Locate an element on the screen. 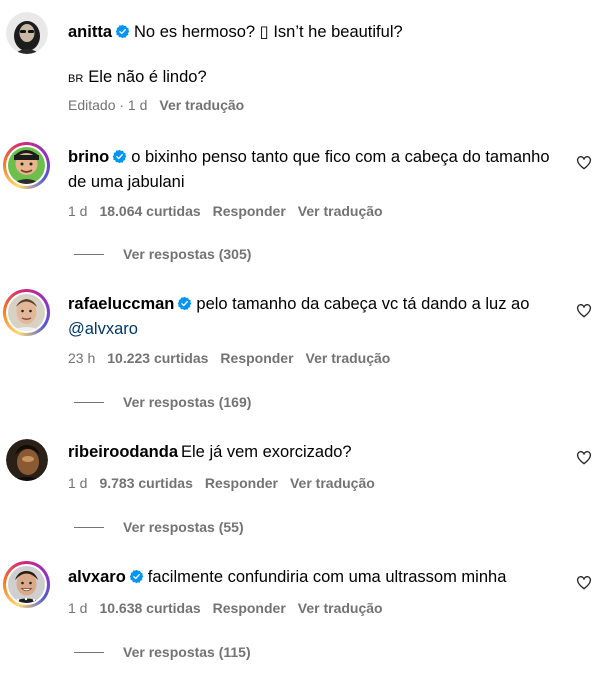 This screenshot has height=674, width=607. avatar-anitta is located at coordinates (26, 32).